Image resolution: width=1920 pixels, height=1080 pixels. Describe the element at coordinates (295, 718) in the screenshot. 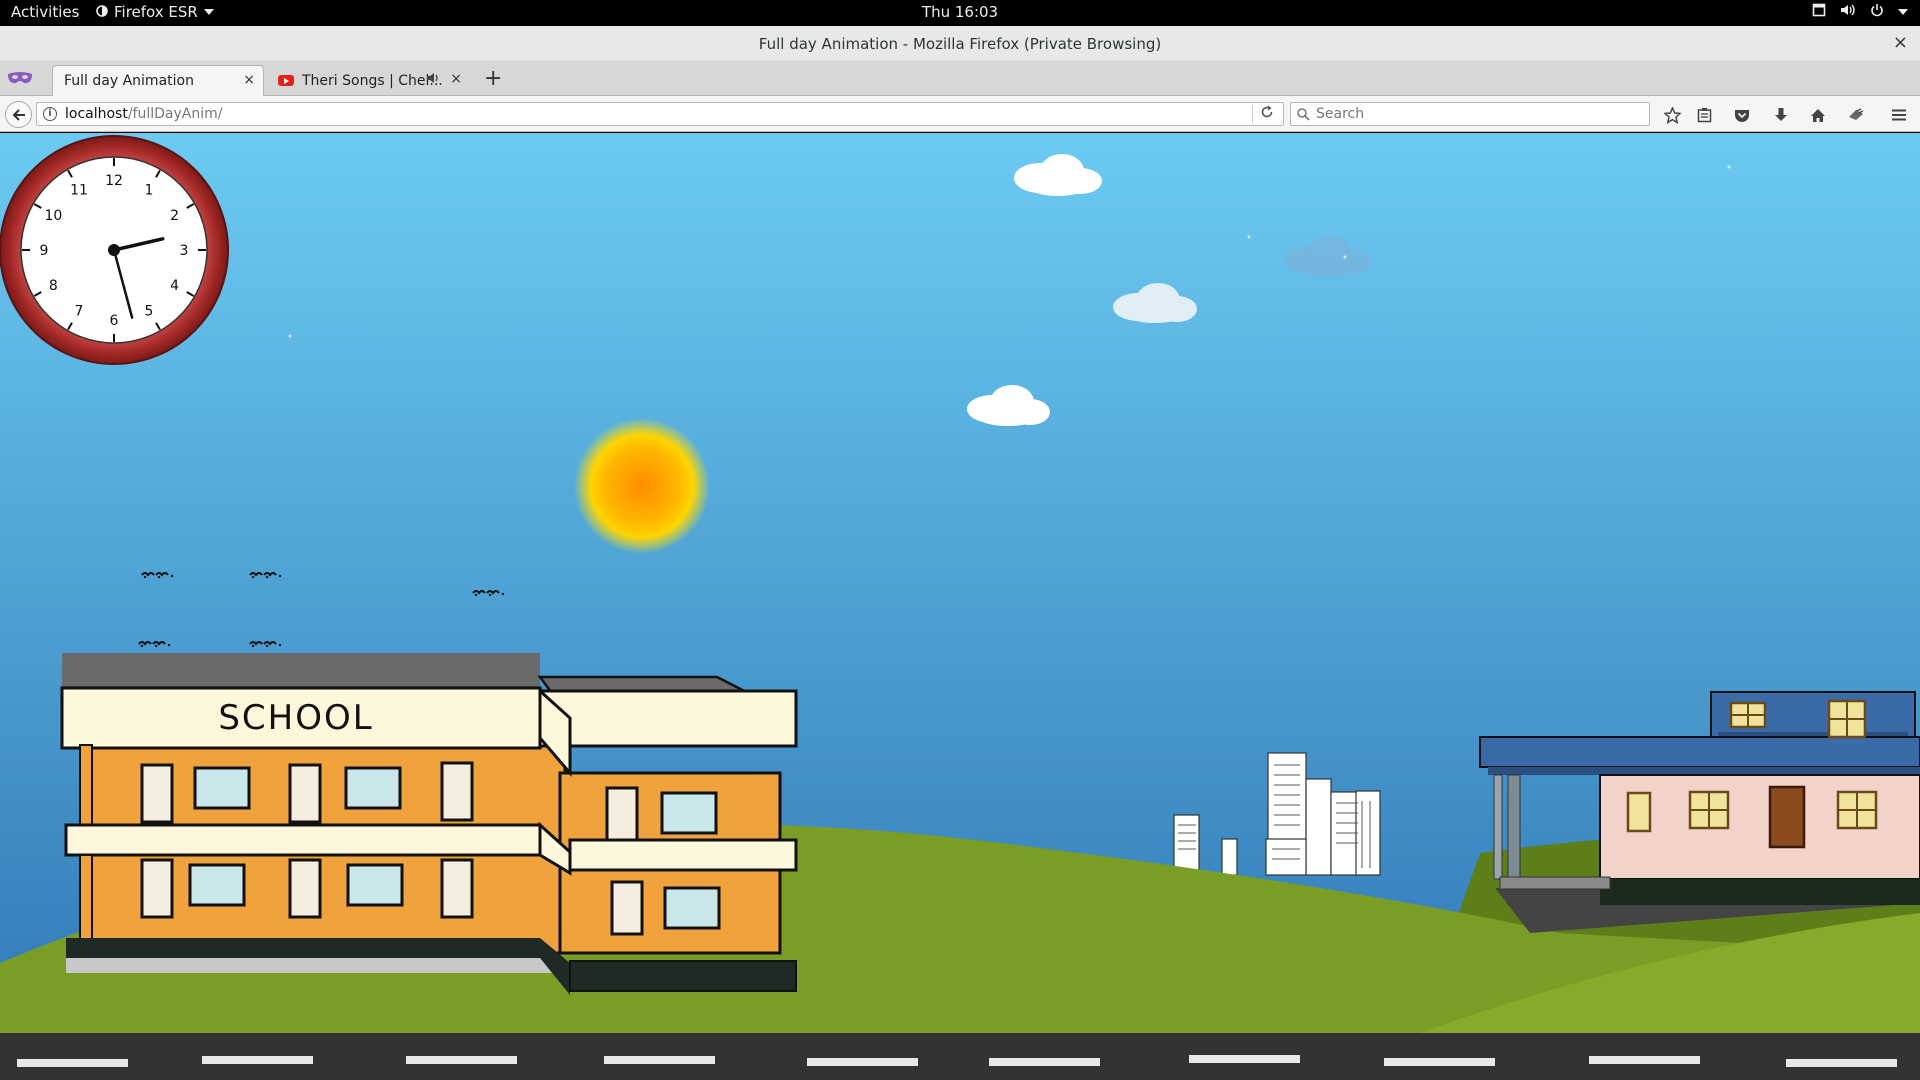

I see `school-sign: SCHOOL` at that location.